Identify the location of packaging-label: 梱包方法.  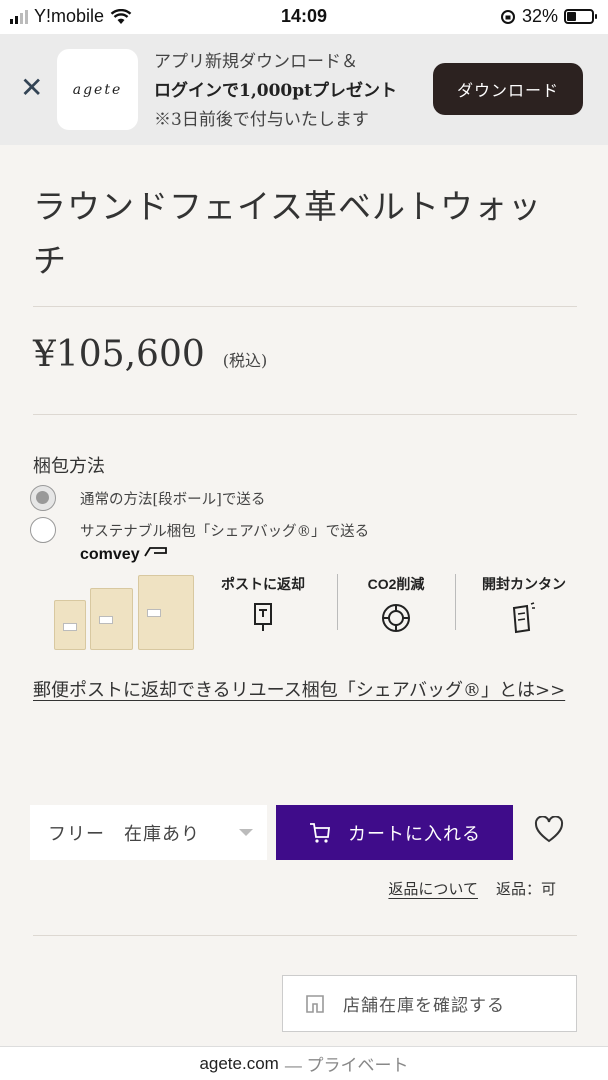
(69, 466).